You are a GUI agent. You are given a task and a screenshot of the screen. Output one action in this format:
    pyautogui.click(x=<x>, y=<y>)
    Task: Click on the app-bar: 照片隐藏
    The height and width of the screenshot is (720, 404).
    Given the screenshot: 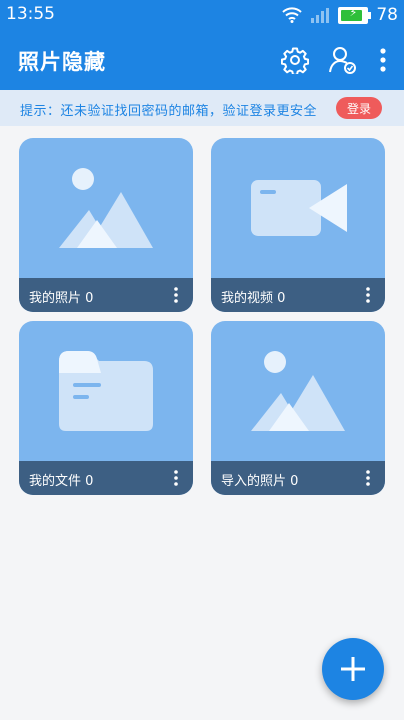 What is the action you would take?
    pyautogui.click(x=202, y=60)
    